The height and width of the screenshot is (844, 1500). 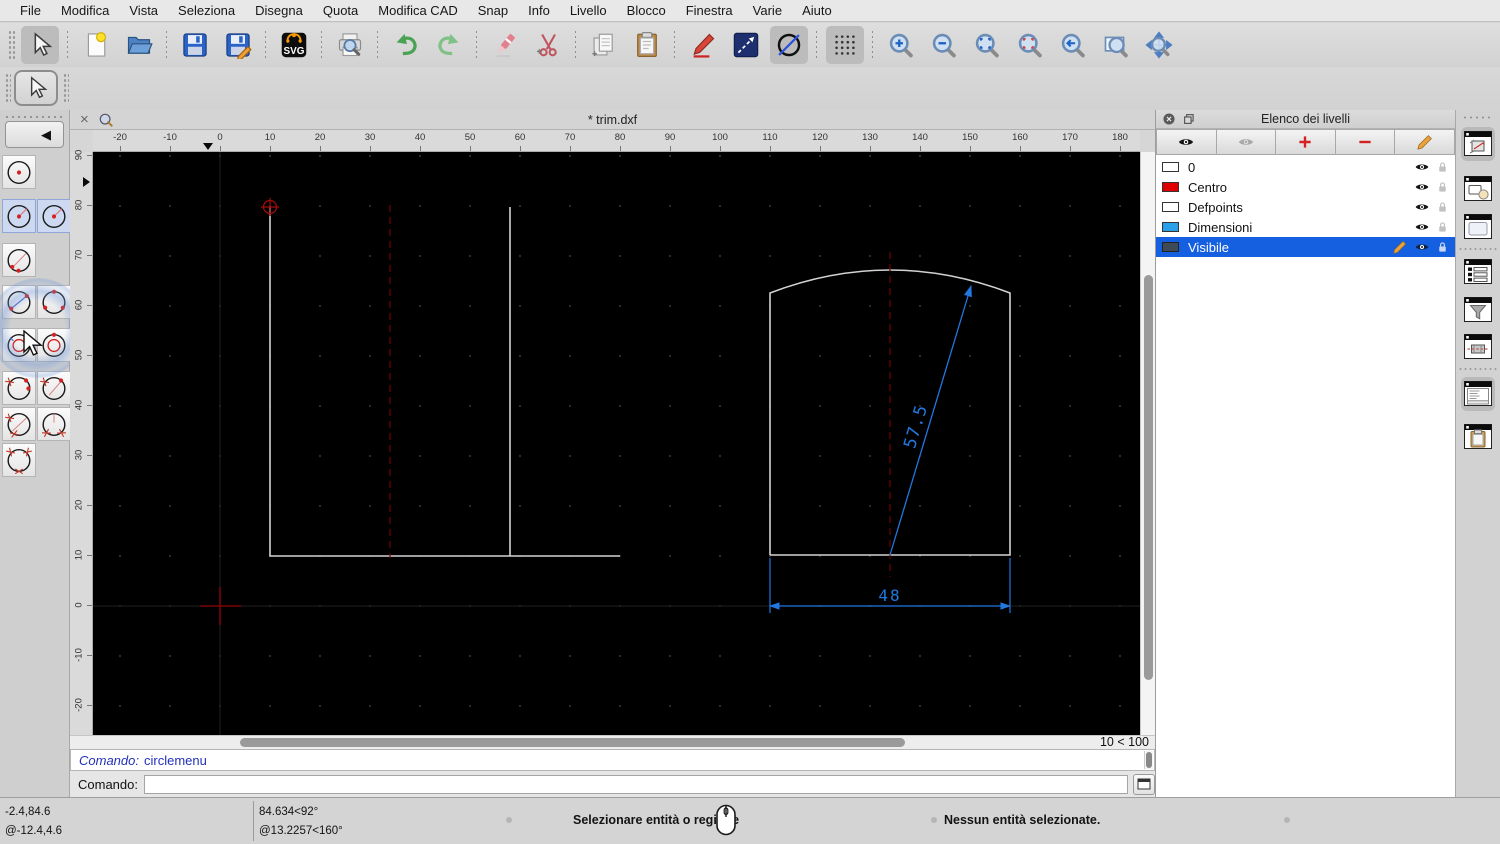 I want to click on command-history-scrollbar, so click(x=1148, y=760).